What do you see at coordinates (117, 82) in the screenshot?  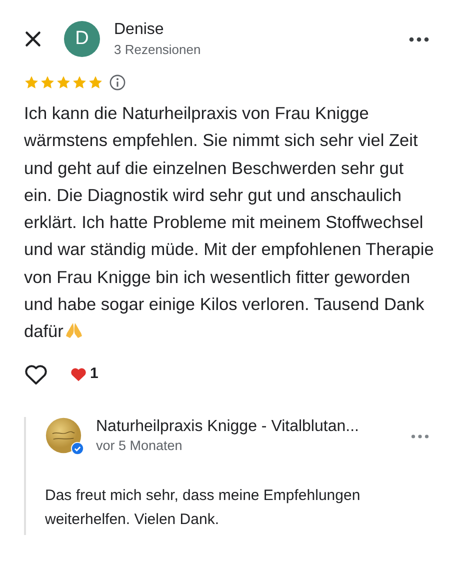 I see `info-icon` at bounding box center [117, 82].